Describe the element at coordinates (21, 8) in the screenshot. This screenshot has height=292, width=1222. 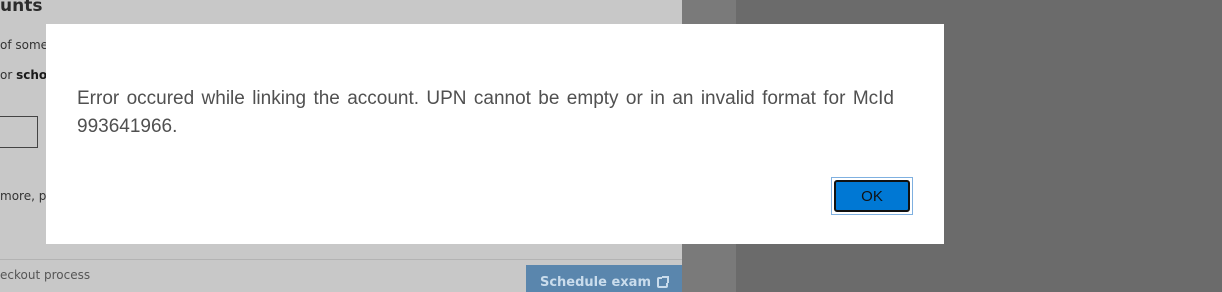
I see `page-heading: unts` at that location.